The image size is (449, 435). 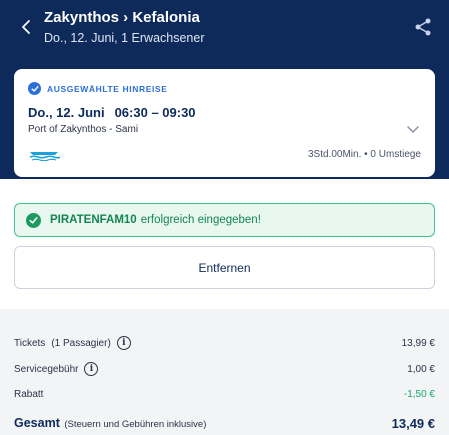 I want to click on back-button, so click(x=26, y=27).